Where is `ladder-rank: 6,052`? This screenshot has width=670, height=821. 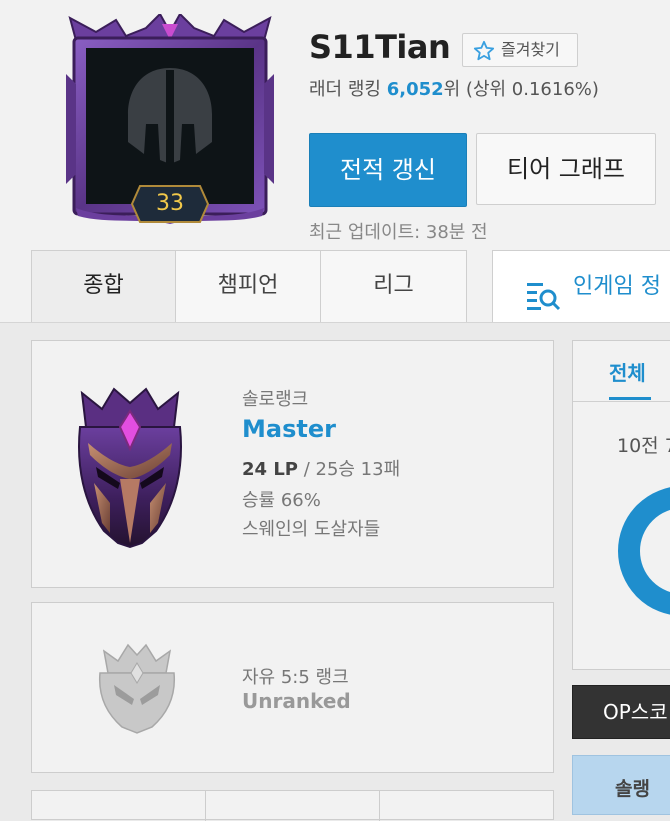 ladder-rank: 6,052 is located at coordinates (415, 89).